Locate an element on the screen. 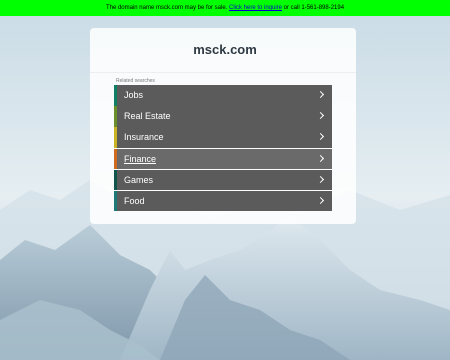 The image size is (450, 360). related-search-item: Food is located at coordinates (223, 201).